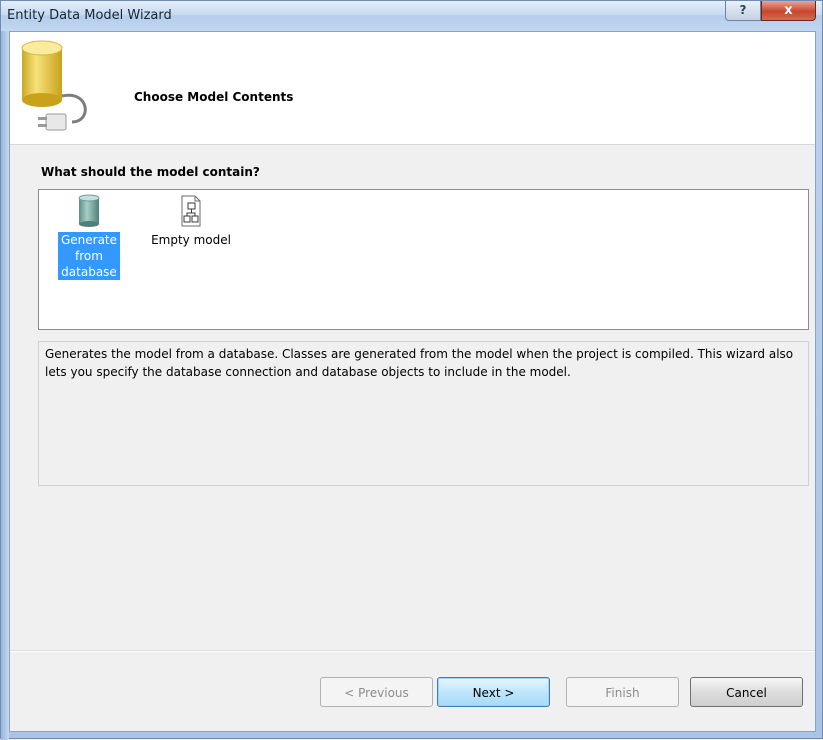 This screenshot has width=823, height=740. What do you see at coordinates (746, 692) in the screenshot?
I see `cancel-button: Cancel` at bounding box center [746, 692].